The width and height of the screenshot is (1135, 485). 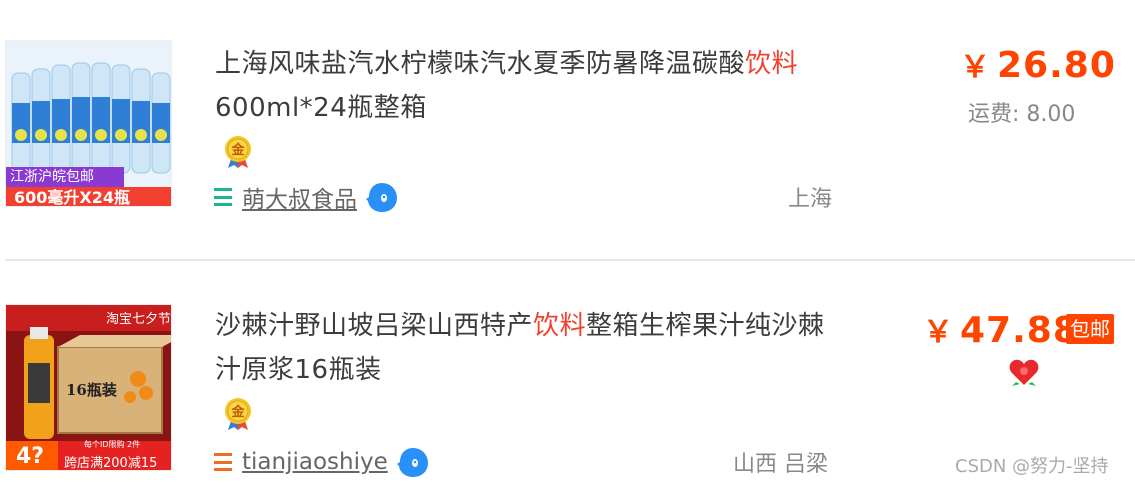 I want to click on thumb-label-top: 淘宝七夕节, so click(x=139, y=319).